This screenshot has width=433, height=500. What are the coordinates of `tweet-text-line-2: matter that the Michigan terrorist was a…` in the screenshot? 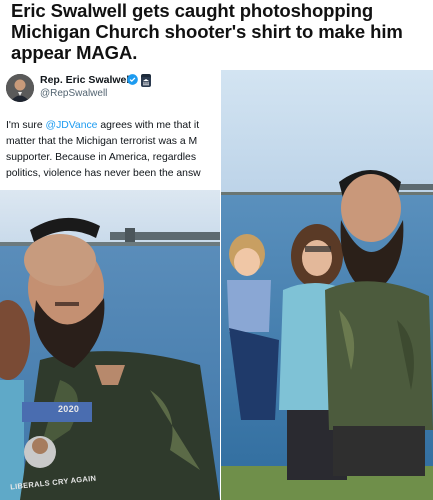 It's located at (102, 141).